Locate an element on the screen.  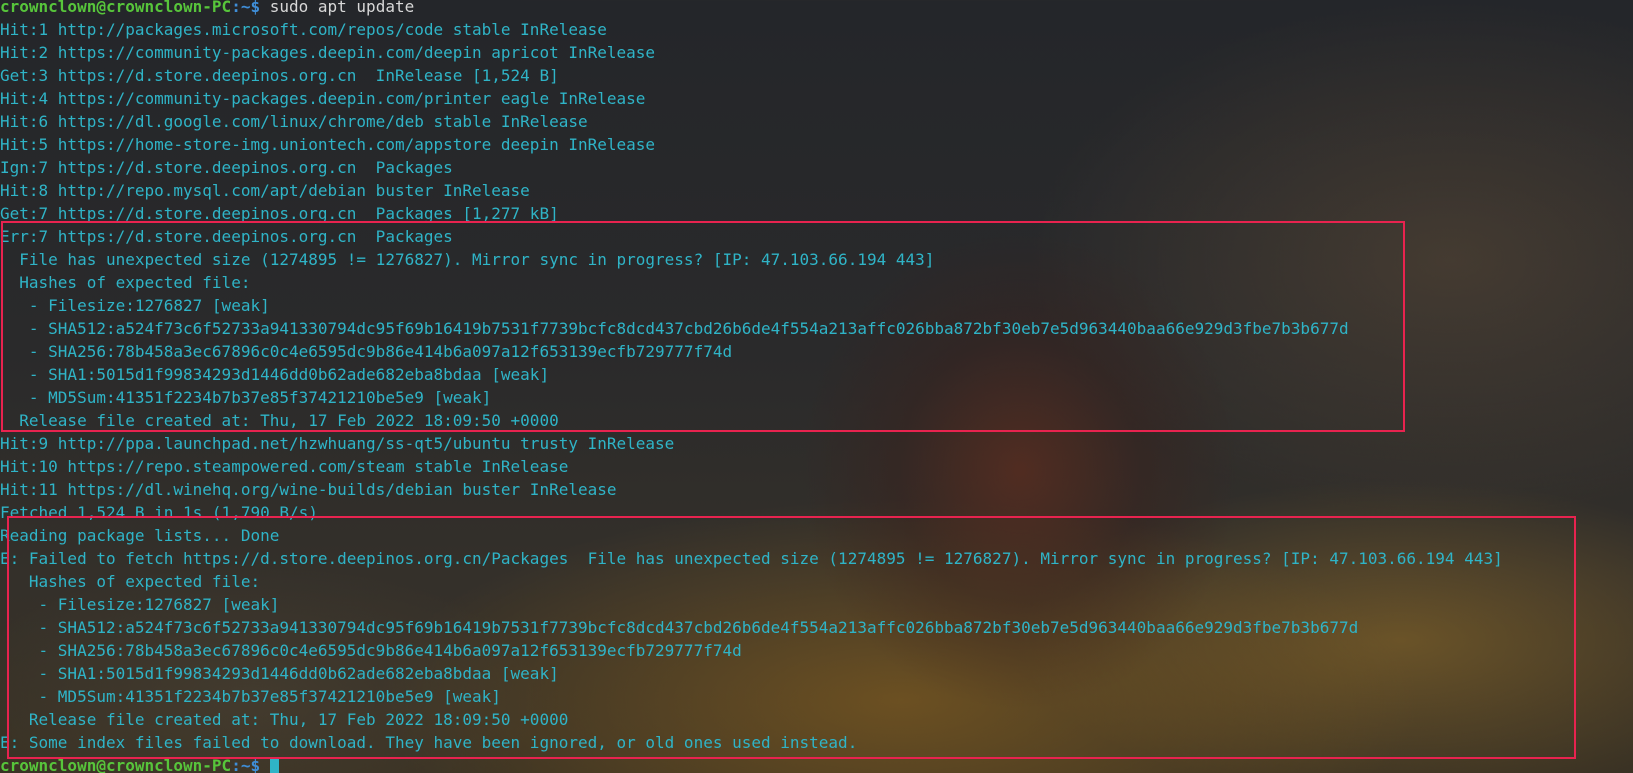
output-line: Reading package lists... Done is located at coordinates (140, 535).